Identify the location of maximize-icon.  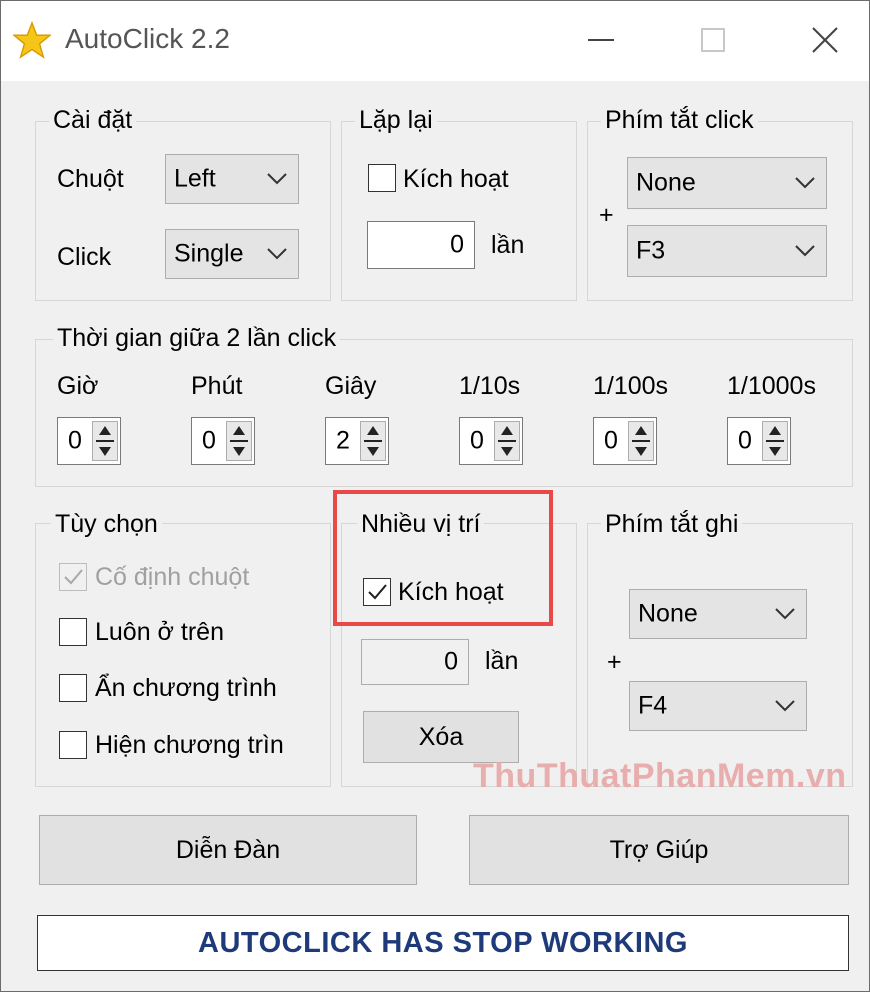
(713, 40).